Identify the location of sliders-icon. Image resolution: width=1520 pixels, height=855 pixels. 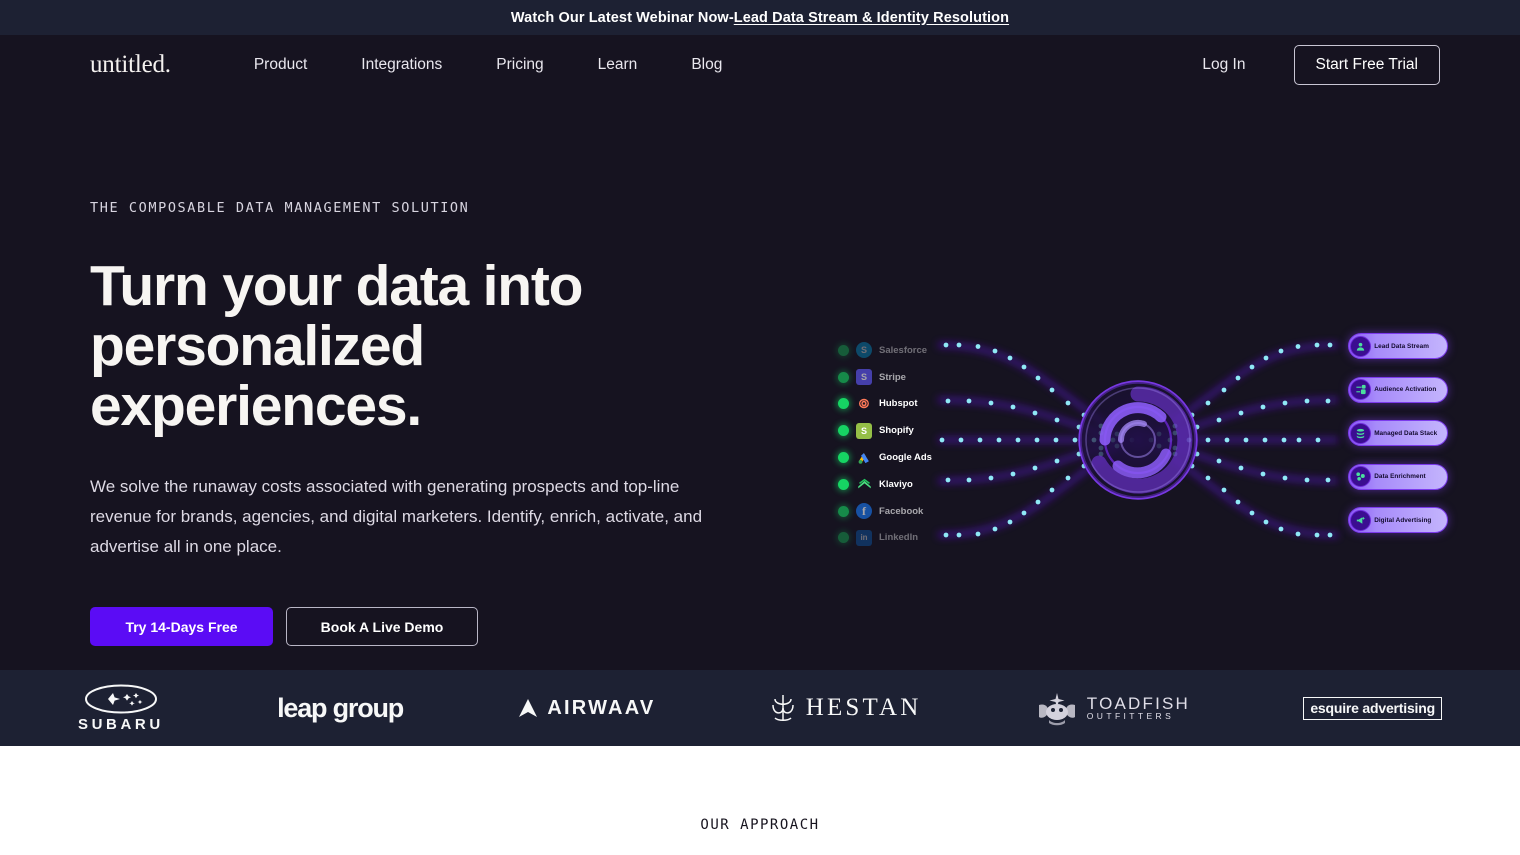
(1361, 389).